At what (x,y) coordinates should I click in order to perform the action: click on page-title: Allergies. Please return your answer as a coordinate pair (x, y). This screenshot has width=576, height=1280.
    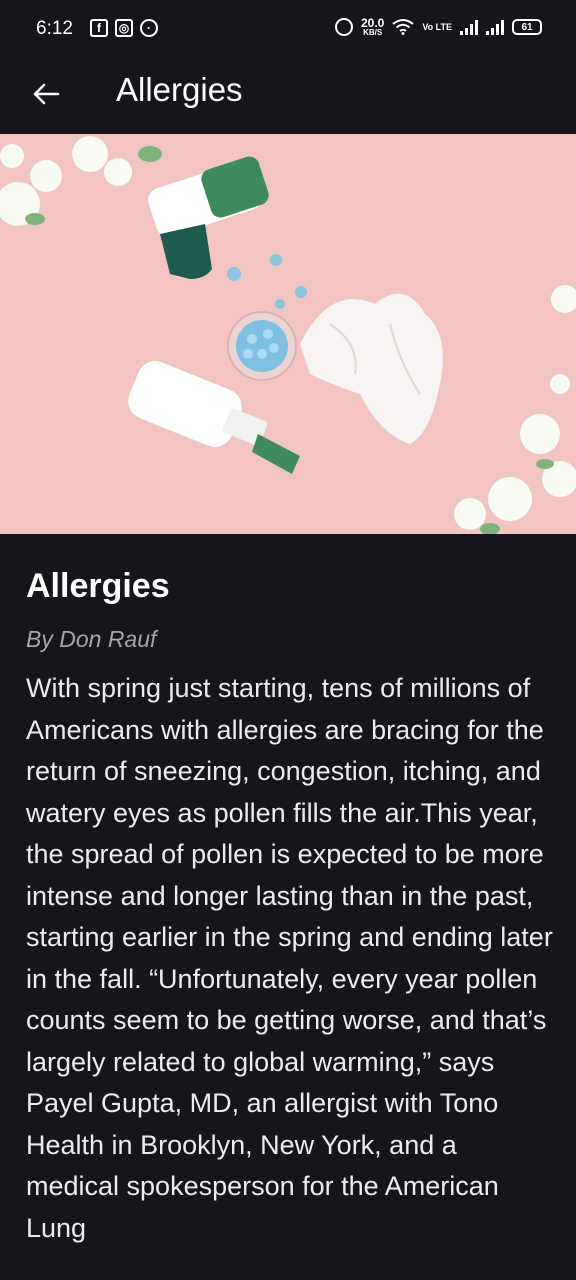
    Looking at the image, I should click on (179, 89).